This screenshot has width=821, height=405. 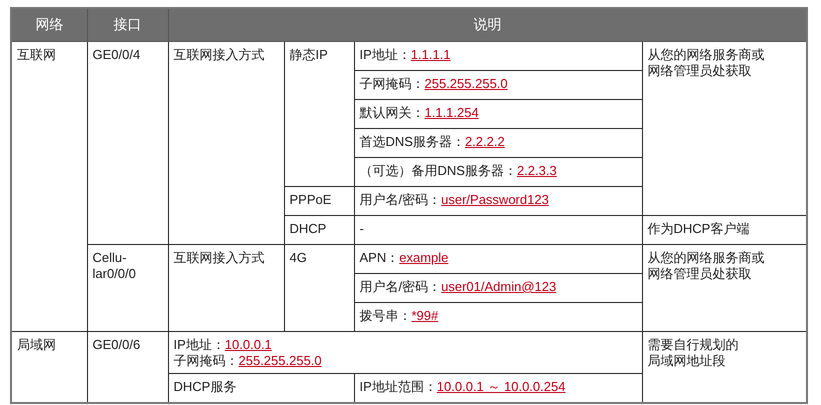 I want to click on header-cell: 接口, so click(x=127, y=25).